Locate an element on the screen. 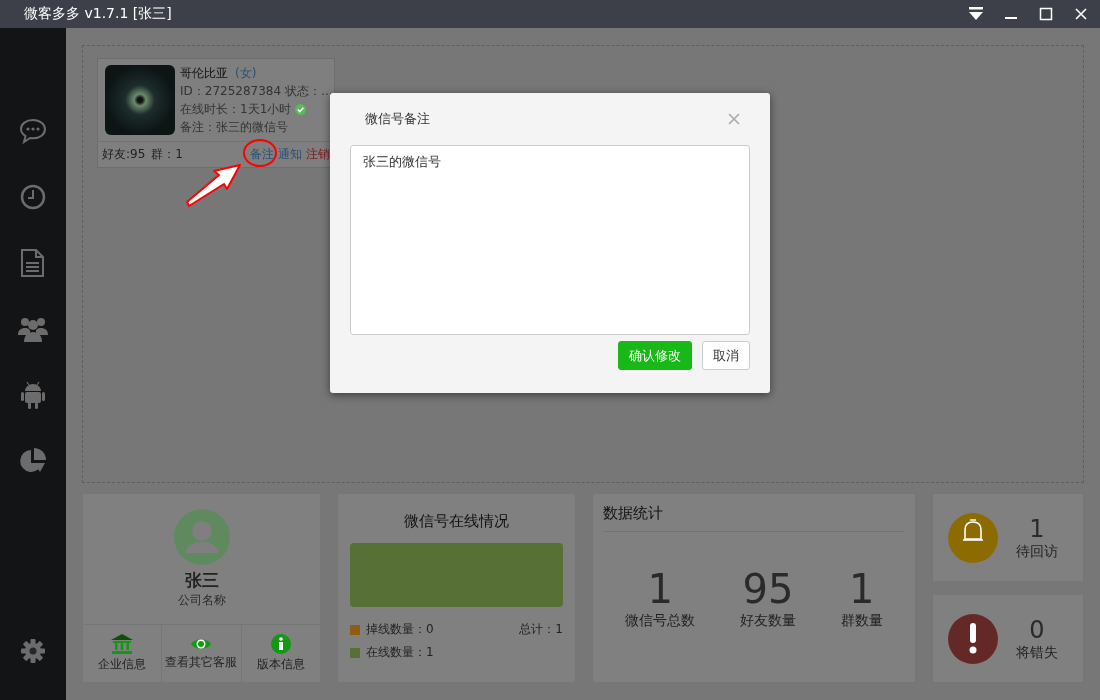  profile-button: 企业信息 is located at coordinates (123, 653).